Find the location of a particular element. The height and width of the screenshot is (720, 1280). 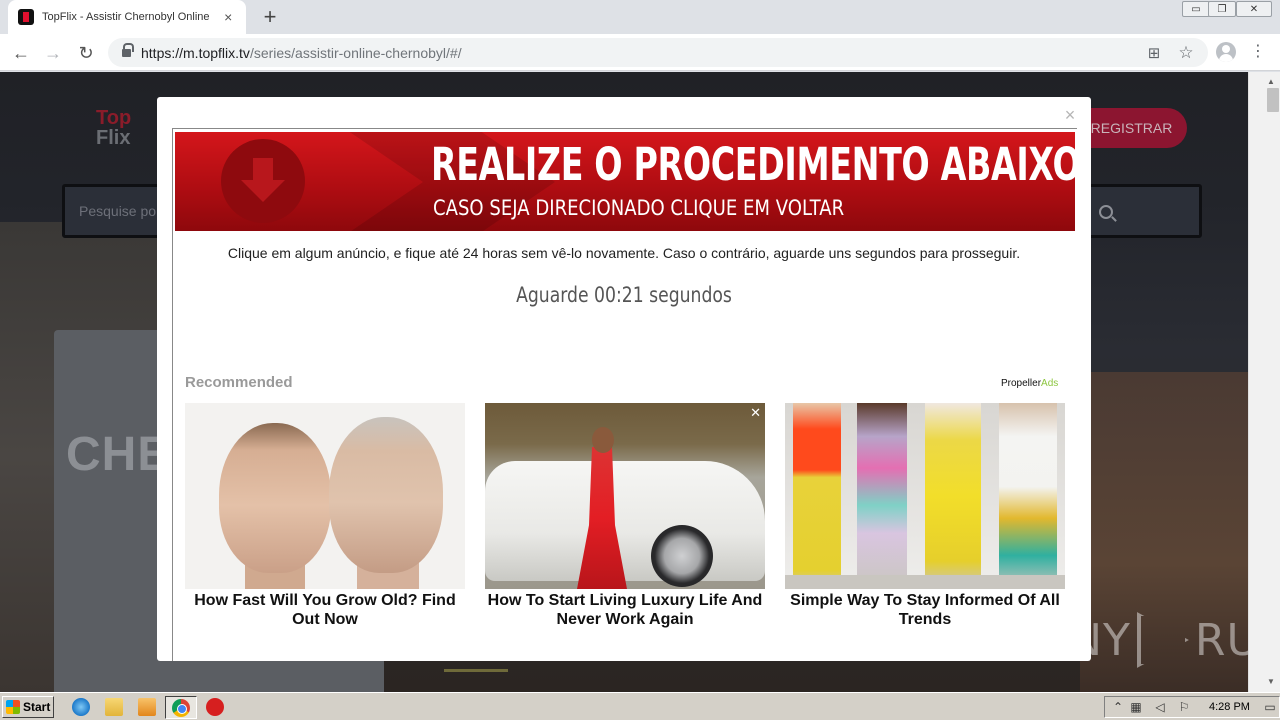

ad-image-runway is located at coordinates (925, 496).